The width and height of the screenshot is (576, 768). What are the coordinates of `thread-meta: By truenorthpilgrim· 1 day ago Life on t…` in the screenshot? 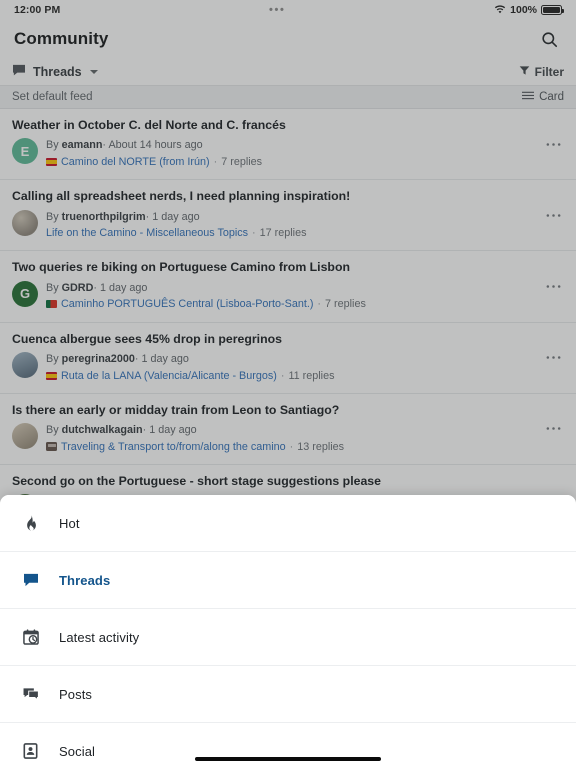 It's located at (288, 225).